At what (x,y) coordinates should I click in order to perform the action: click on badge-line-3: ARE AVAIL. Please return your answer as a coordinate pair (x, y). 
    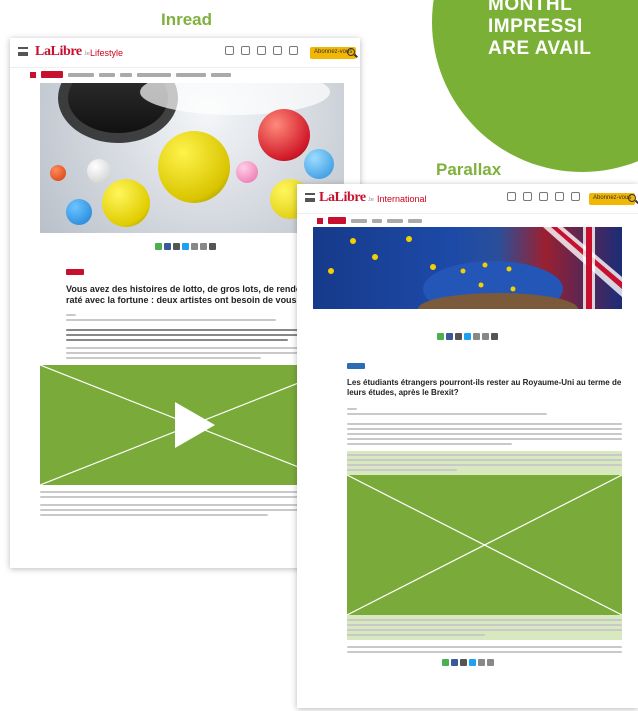
    Looking at the image, I should click on (540, 48).